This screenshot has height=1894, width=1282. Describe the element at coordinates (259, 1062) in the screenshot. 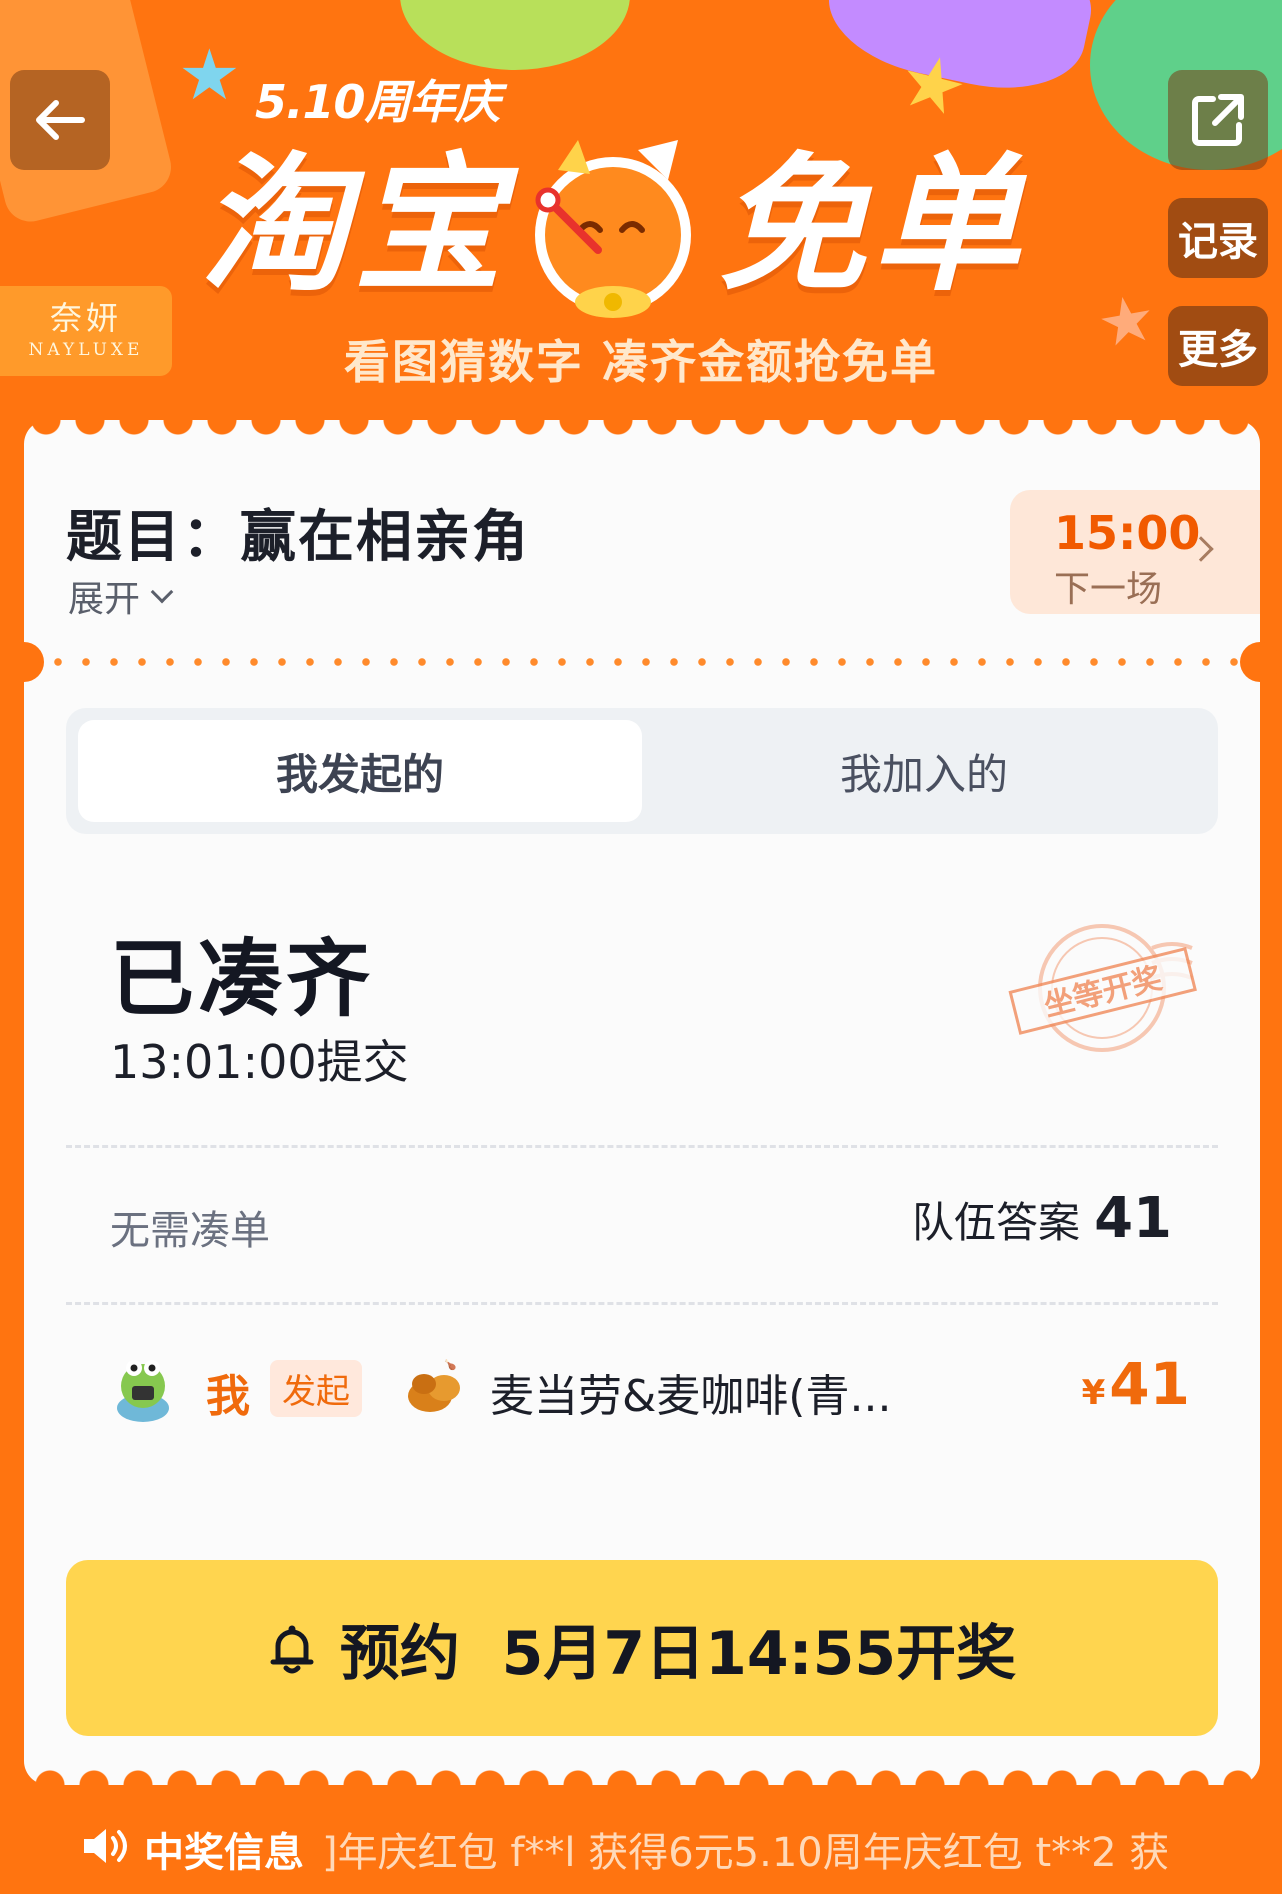

I see `submit-time: 13:01:00提交` at that location.